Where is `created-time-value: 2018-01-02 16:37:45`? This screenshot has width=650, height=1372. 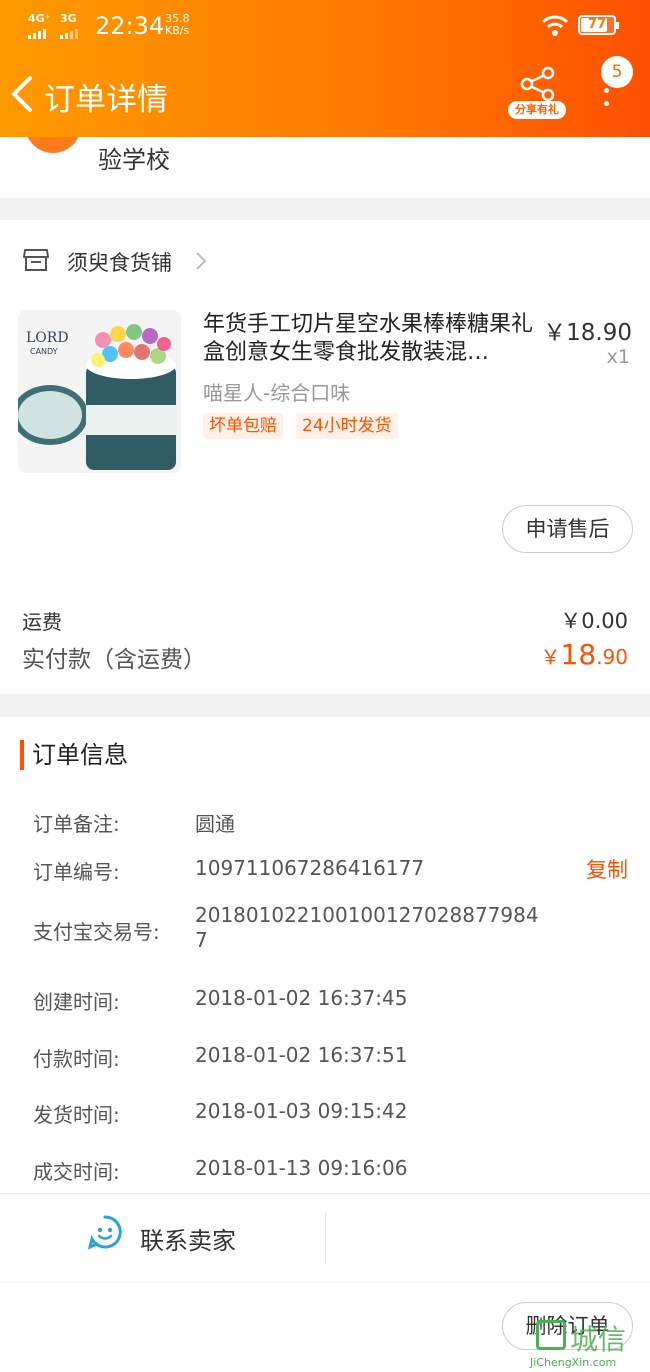
created-time-value: 2018-01-02 16:37:45 is located at coordinates (301, 998).